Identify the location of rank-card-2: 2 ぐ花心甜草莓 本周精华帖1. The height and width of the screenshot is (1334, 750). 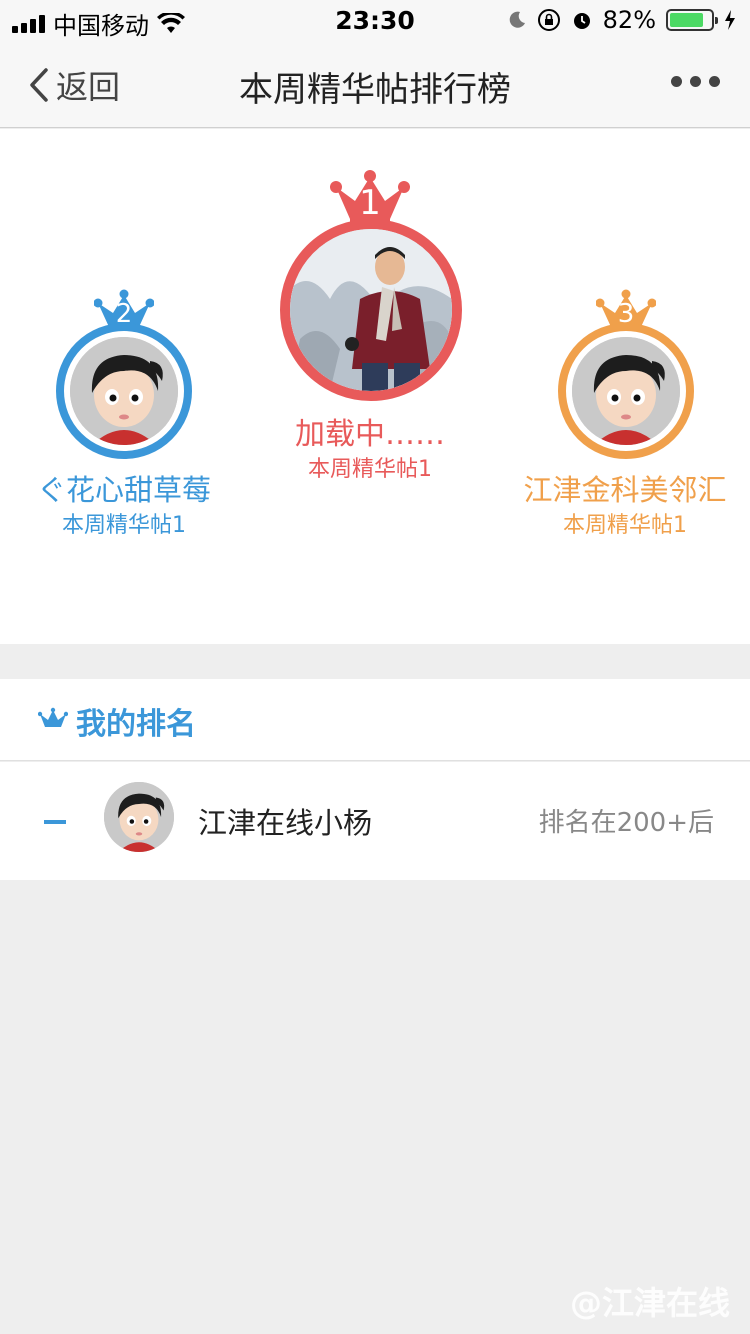
(124, 419).